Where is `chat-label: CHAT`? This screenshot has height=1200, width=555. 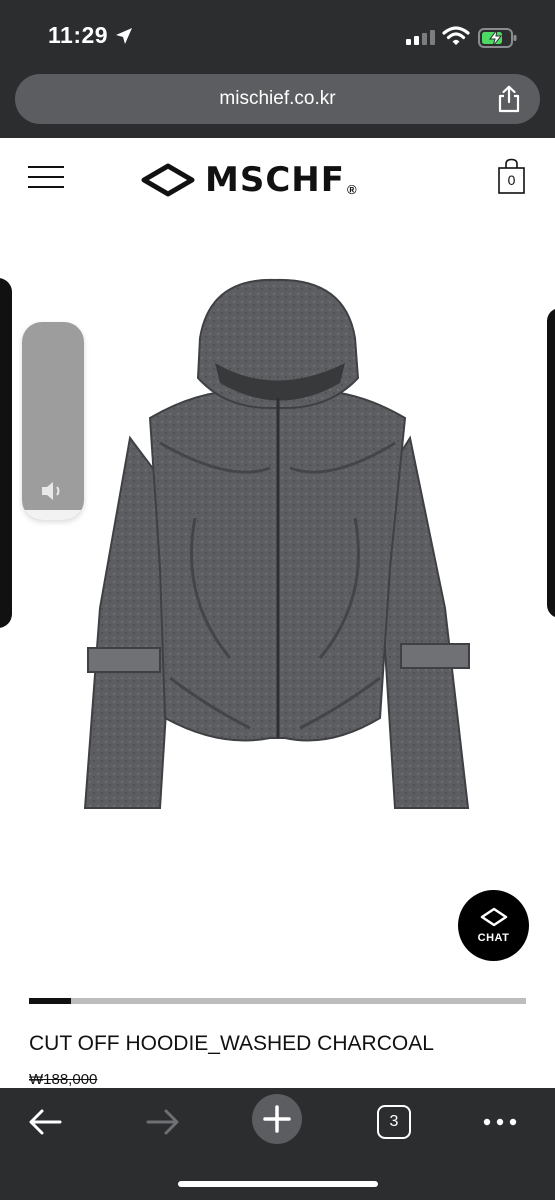 chat-label: CHAT is located at coordinates (493, 938).